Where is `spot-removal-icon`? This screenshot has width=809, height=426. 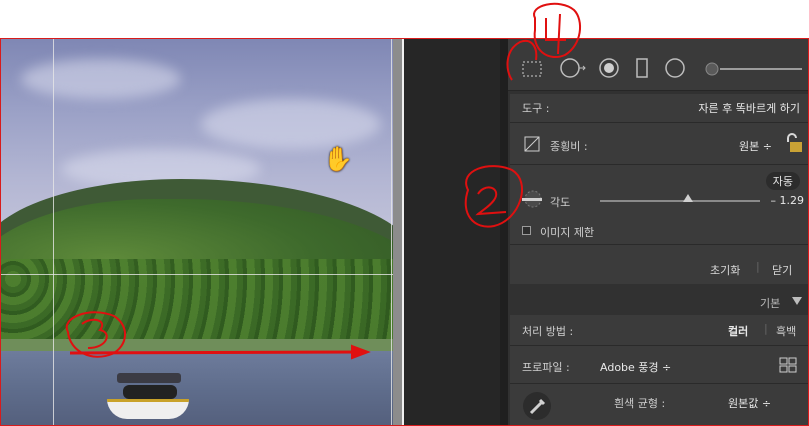
spot-removal-icon is located at coordinates (573, 68).